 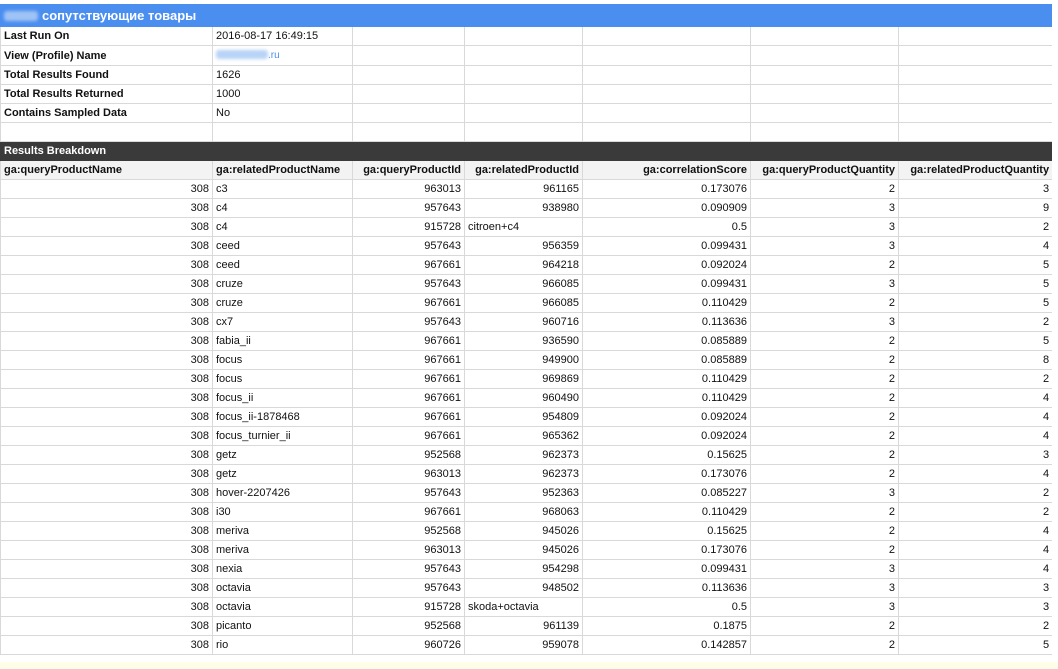 I want to click on table-cell: focus, so click(x=282, y=360).